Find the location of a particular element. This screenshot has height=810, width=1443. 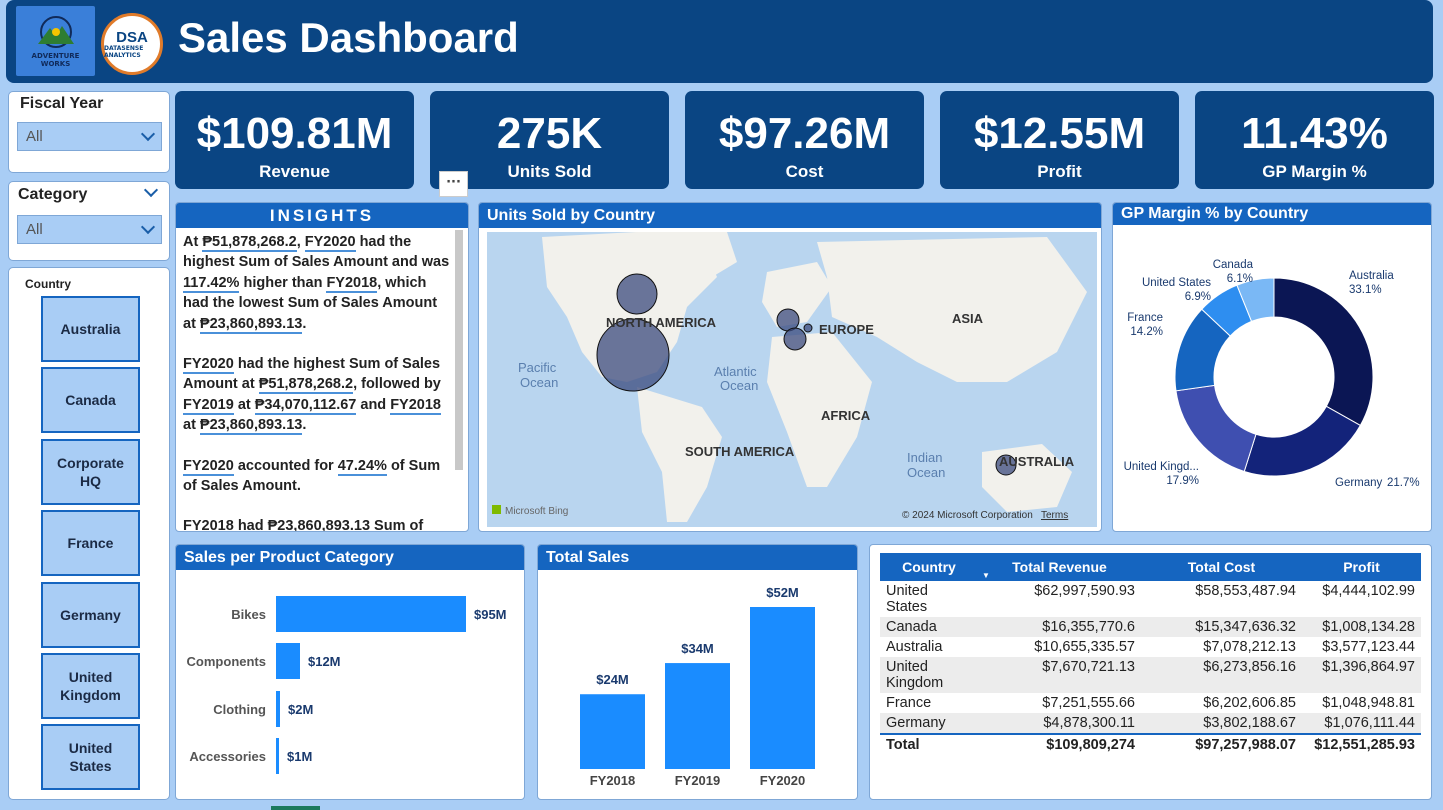

bing-icon is located at coordinates (496, 509).